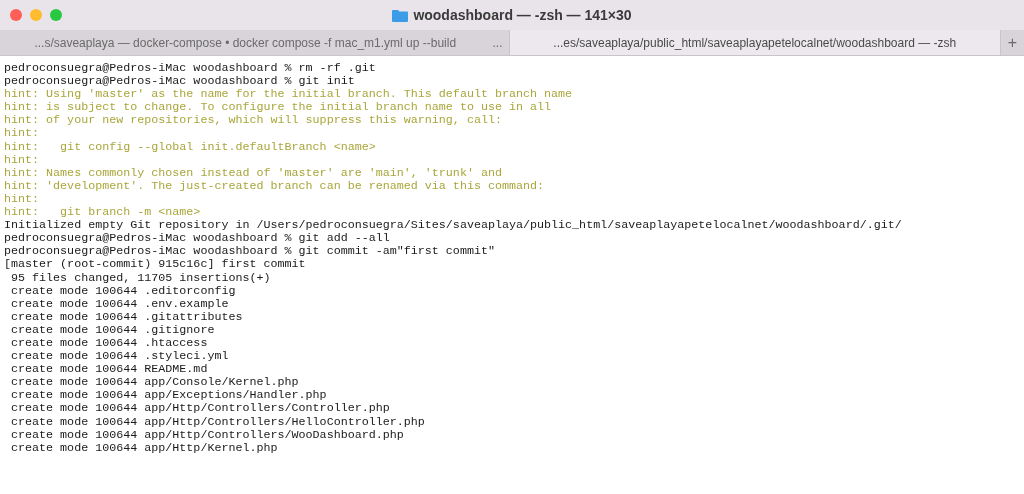 This screenshot has height=494, width=1024. Describe the element at coordinates (200, 409) in the screenshot. I see `output-line: create mode 100644 app/Http/Controllers/Controller.php` at that location.